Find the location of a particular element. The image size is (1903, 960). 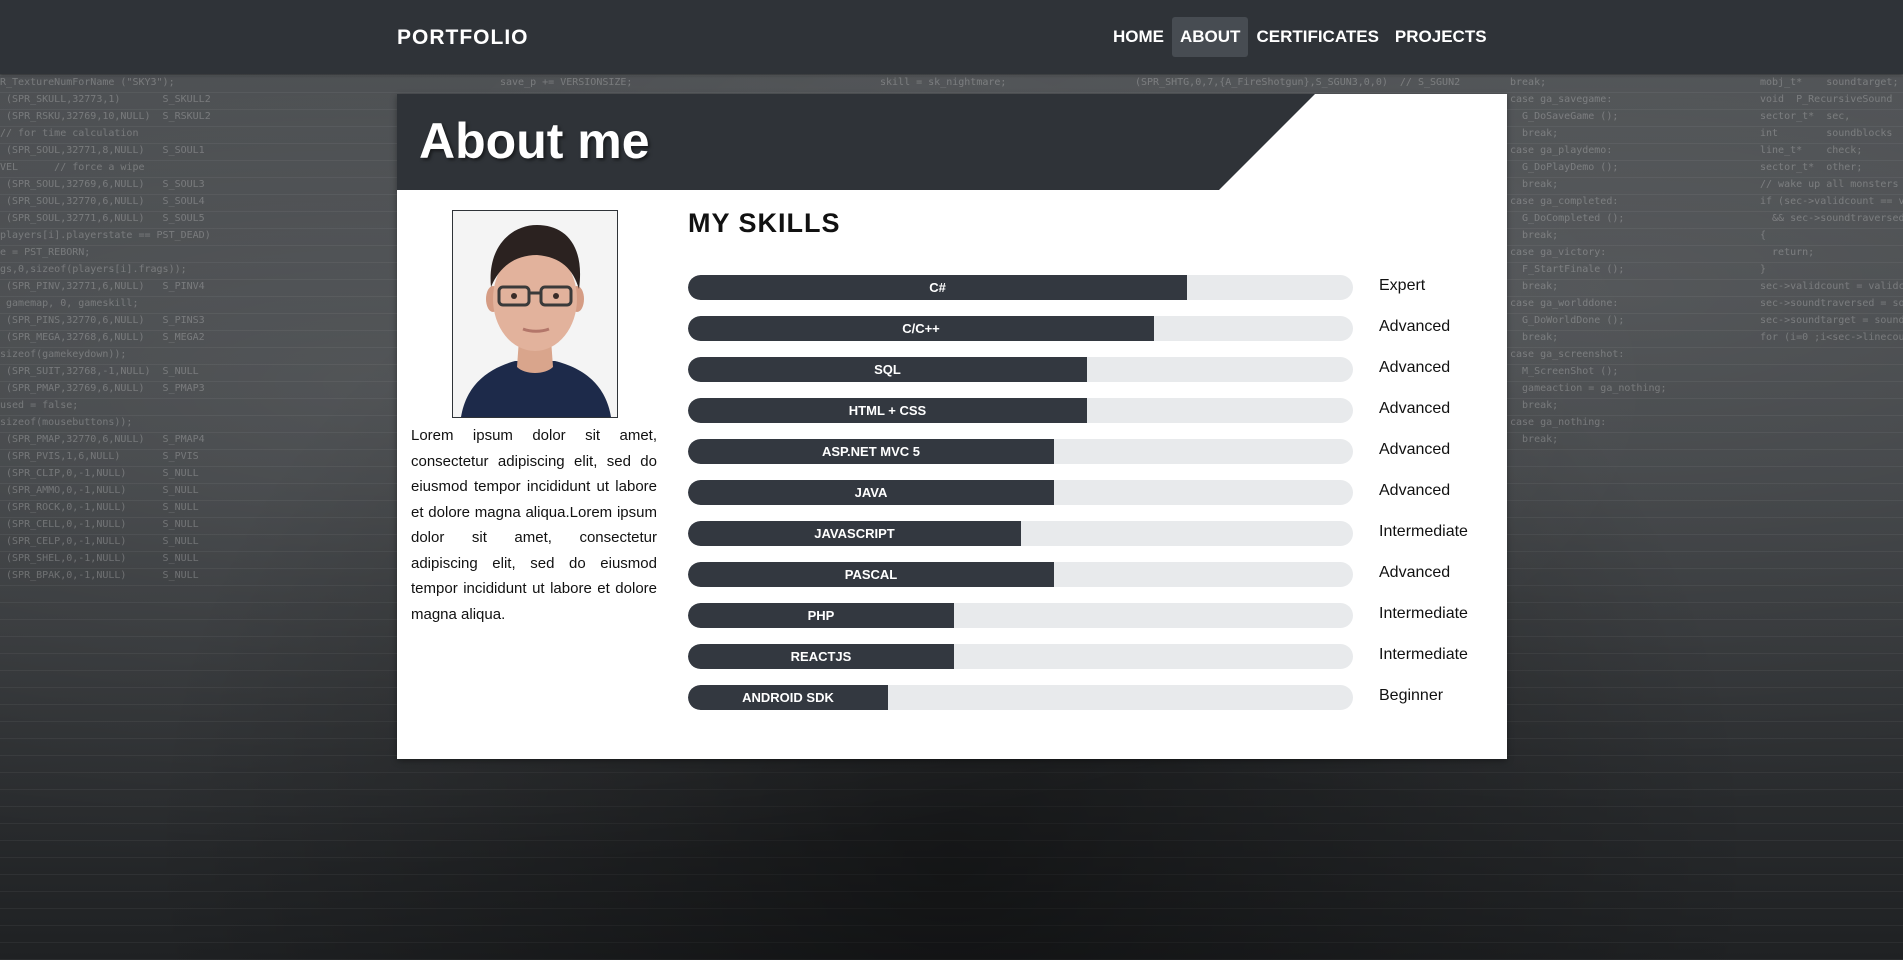

card-header: About me is located at coordinates (952, 142).